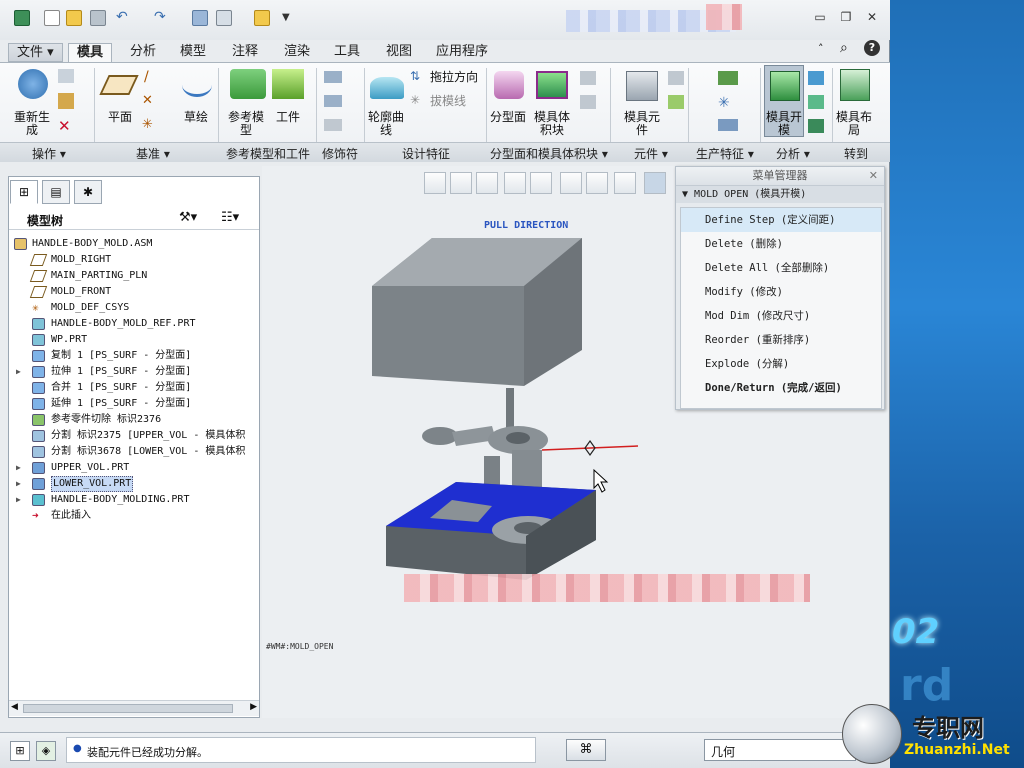  What do you see at coordinates (781, 340) in the screenshot?
I see `menu-item: Reorder (重新排序)` at bounding box center [781, 340].